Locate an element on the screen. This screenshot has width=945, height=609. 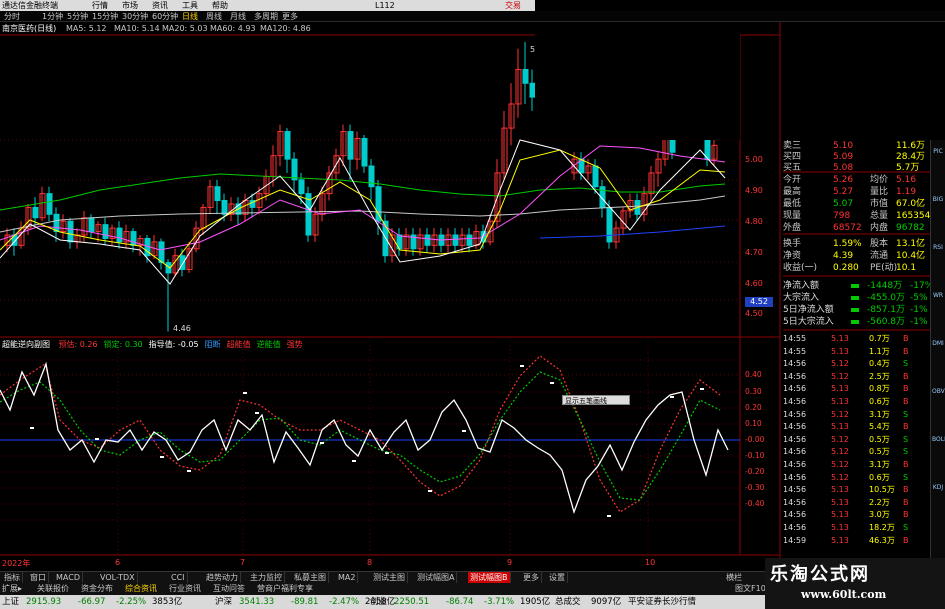
quote-value: 5.27 is located at coordinates (843, 192).